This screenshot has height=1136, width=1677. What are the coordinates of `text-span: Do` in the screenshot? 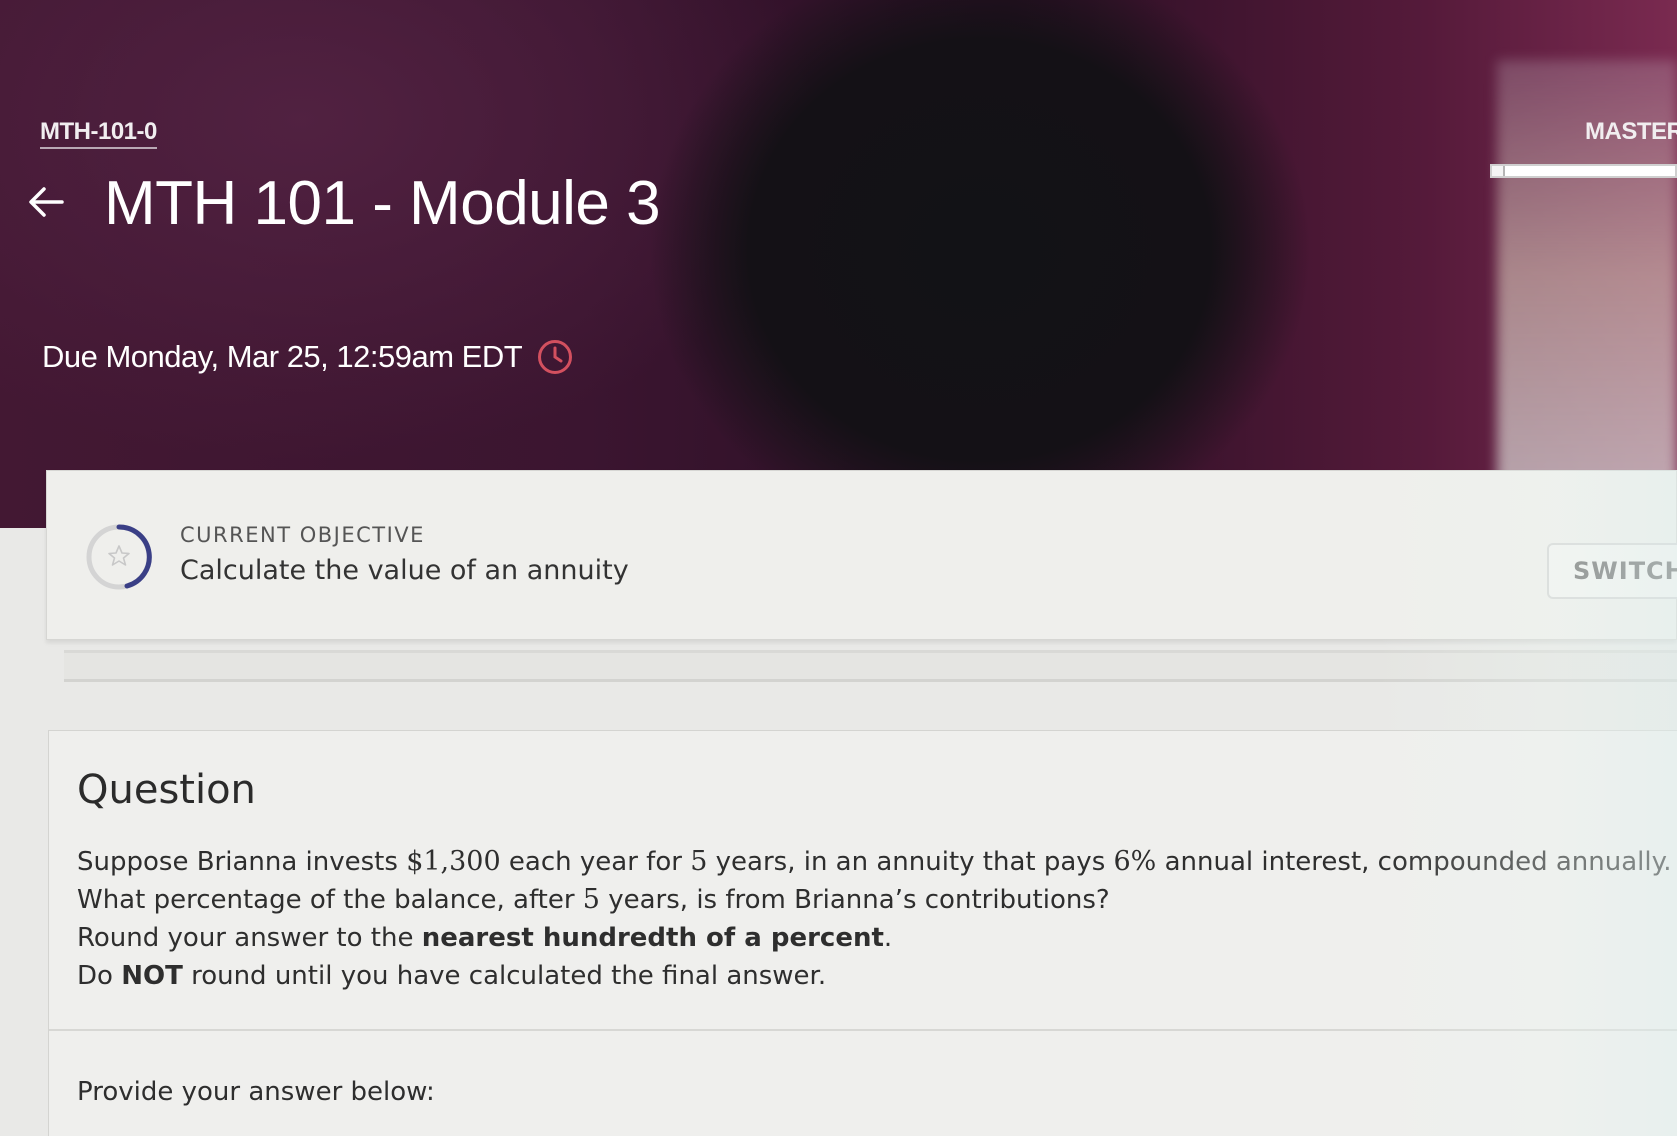 It's located at (99, 976).